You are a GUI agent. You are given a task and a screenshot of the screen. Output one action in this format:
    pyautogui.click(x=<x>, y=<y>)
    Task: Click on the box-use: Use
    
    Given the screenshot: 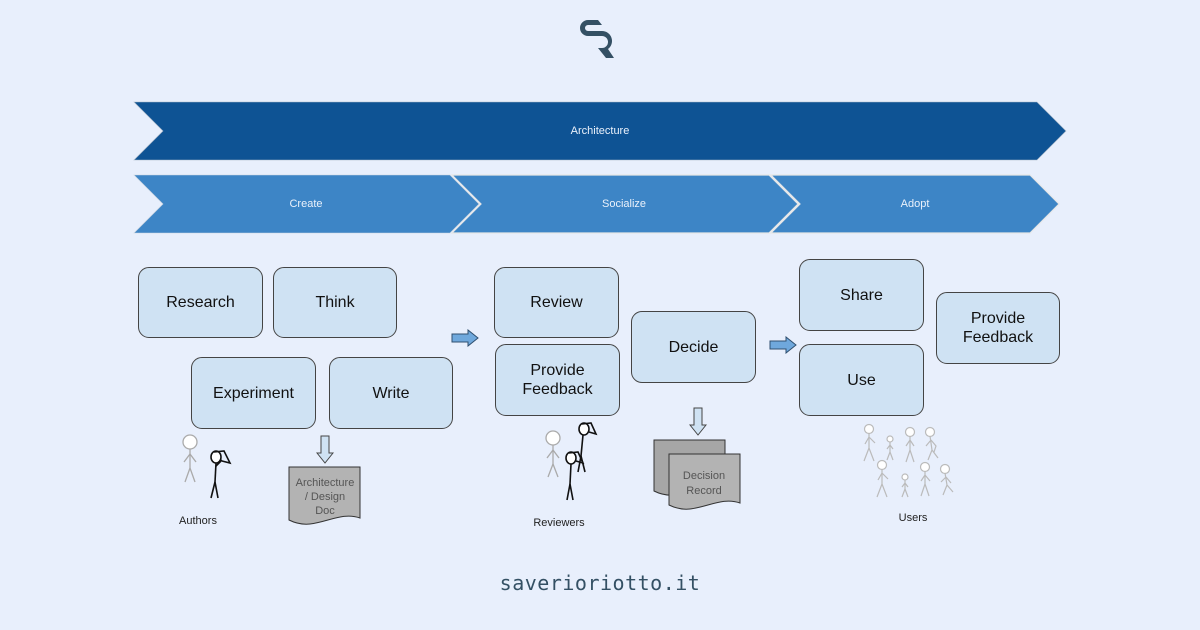 What is the action you would take?
    pyautogui.click(x=861, y=380)
    